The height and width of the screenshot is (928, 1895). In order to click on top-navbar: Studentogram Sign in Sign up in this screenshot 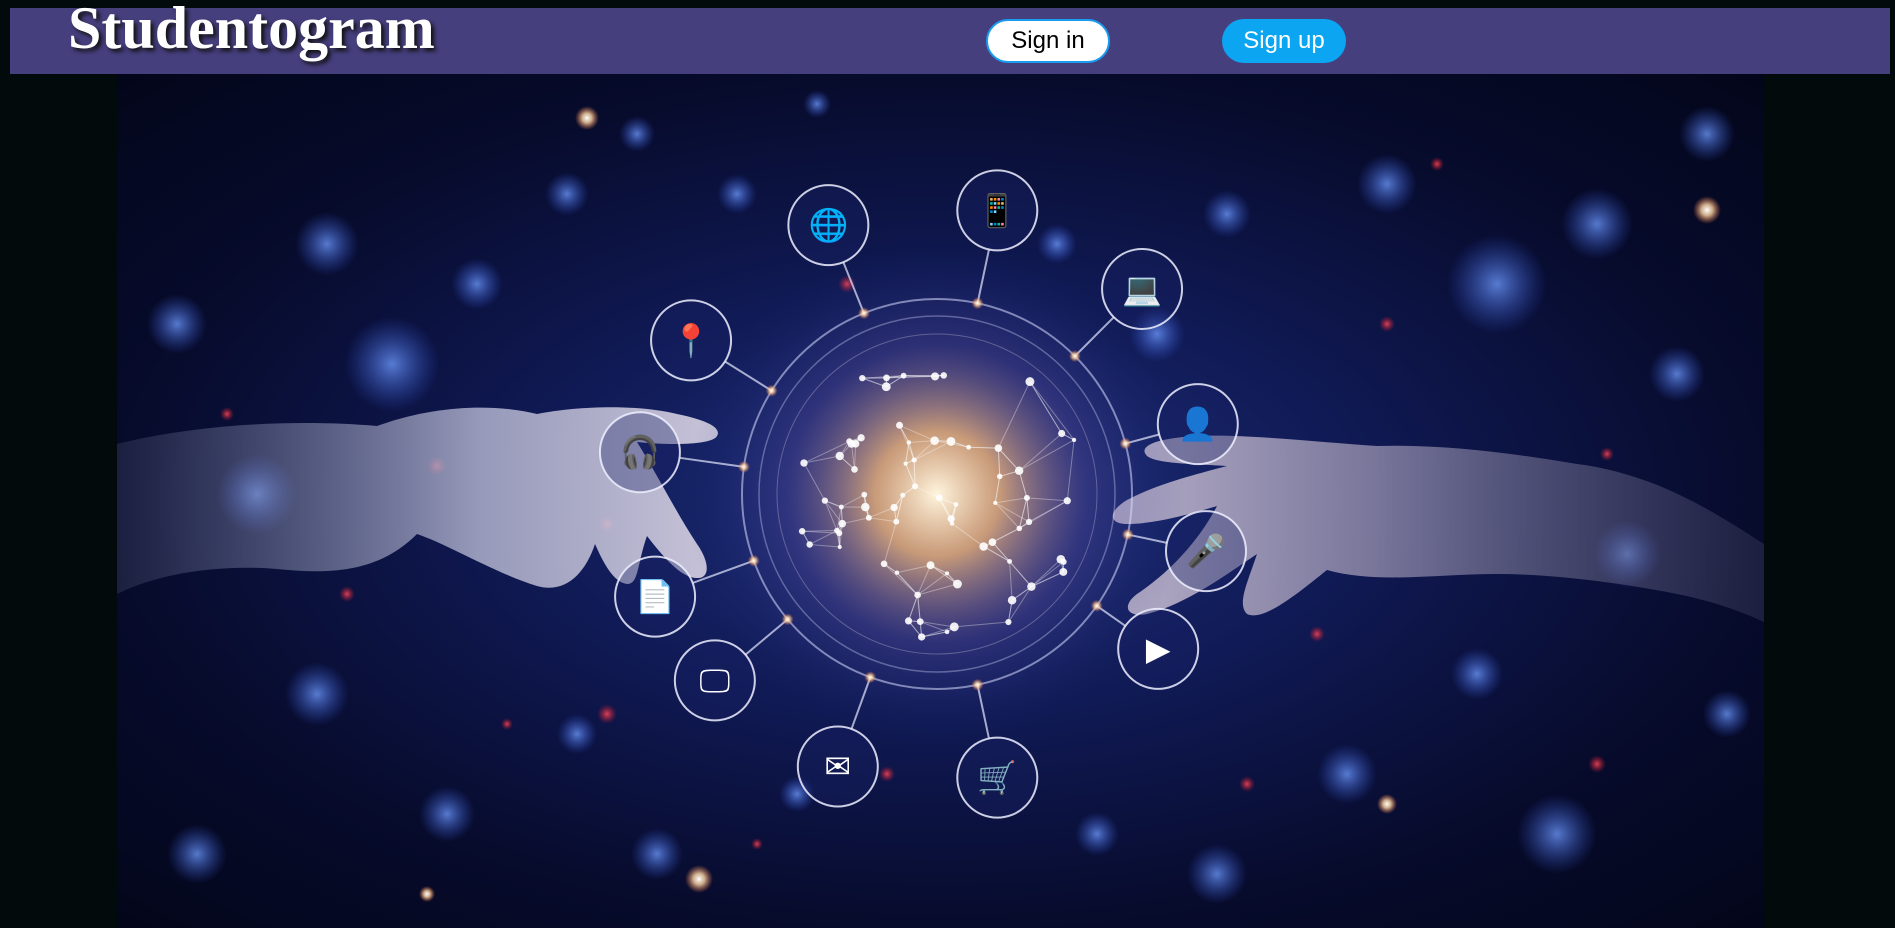, I will do `click(950, 37)`.